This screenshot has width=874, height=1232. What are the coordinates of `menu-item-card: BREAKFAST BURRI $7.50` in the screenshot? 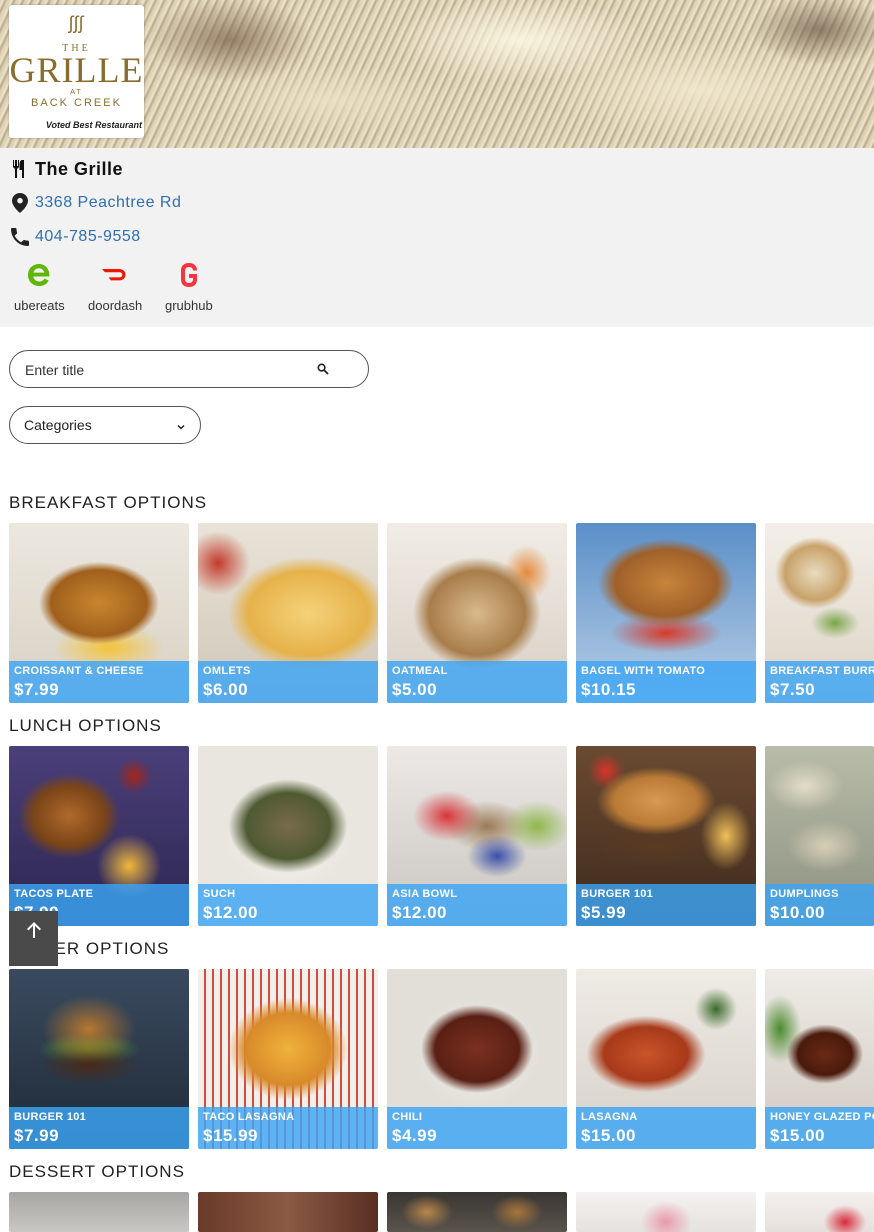 It's located at (819, 613).